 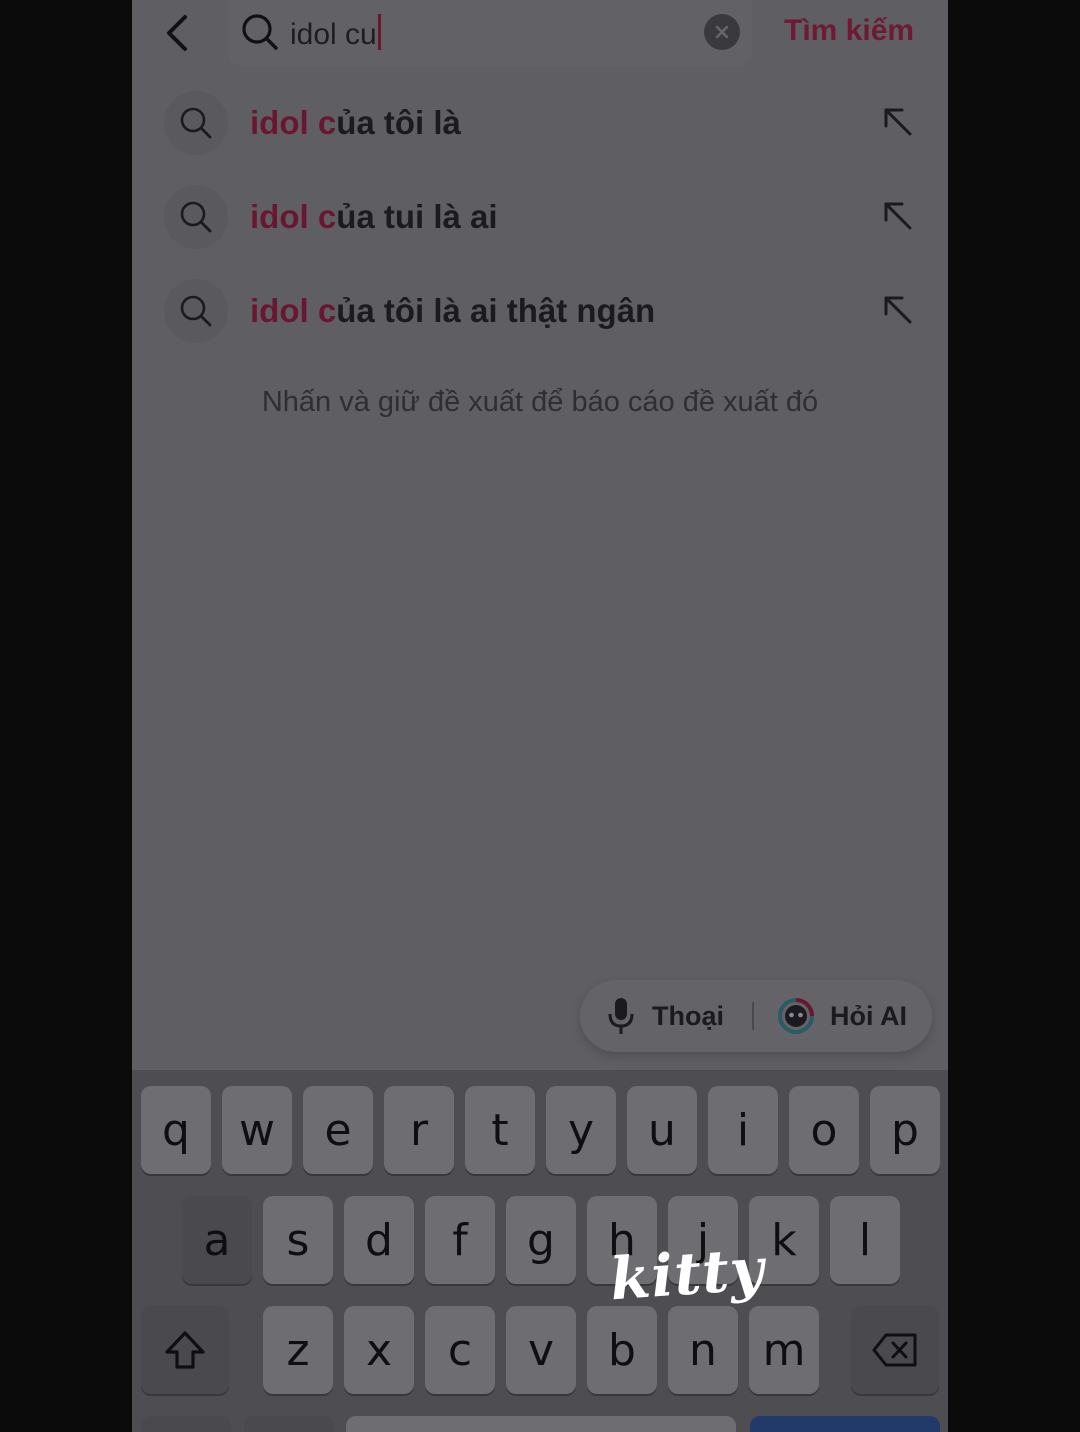 I want to click on suggestion-item: idol của tui là ai, so click(x=540, y=218).